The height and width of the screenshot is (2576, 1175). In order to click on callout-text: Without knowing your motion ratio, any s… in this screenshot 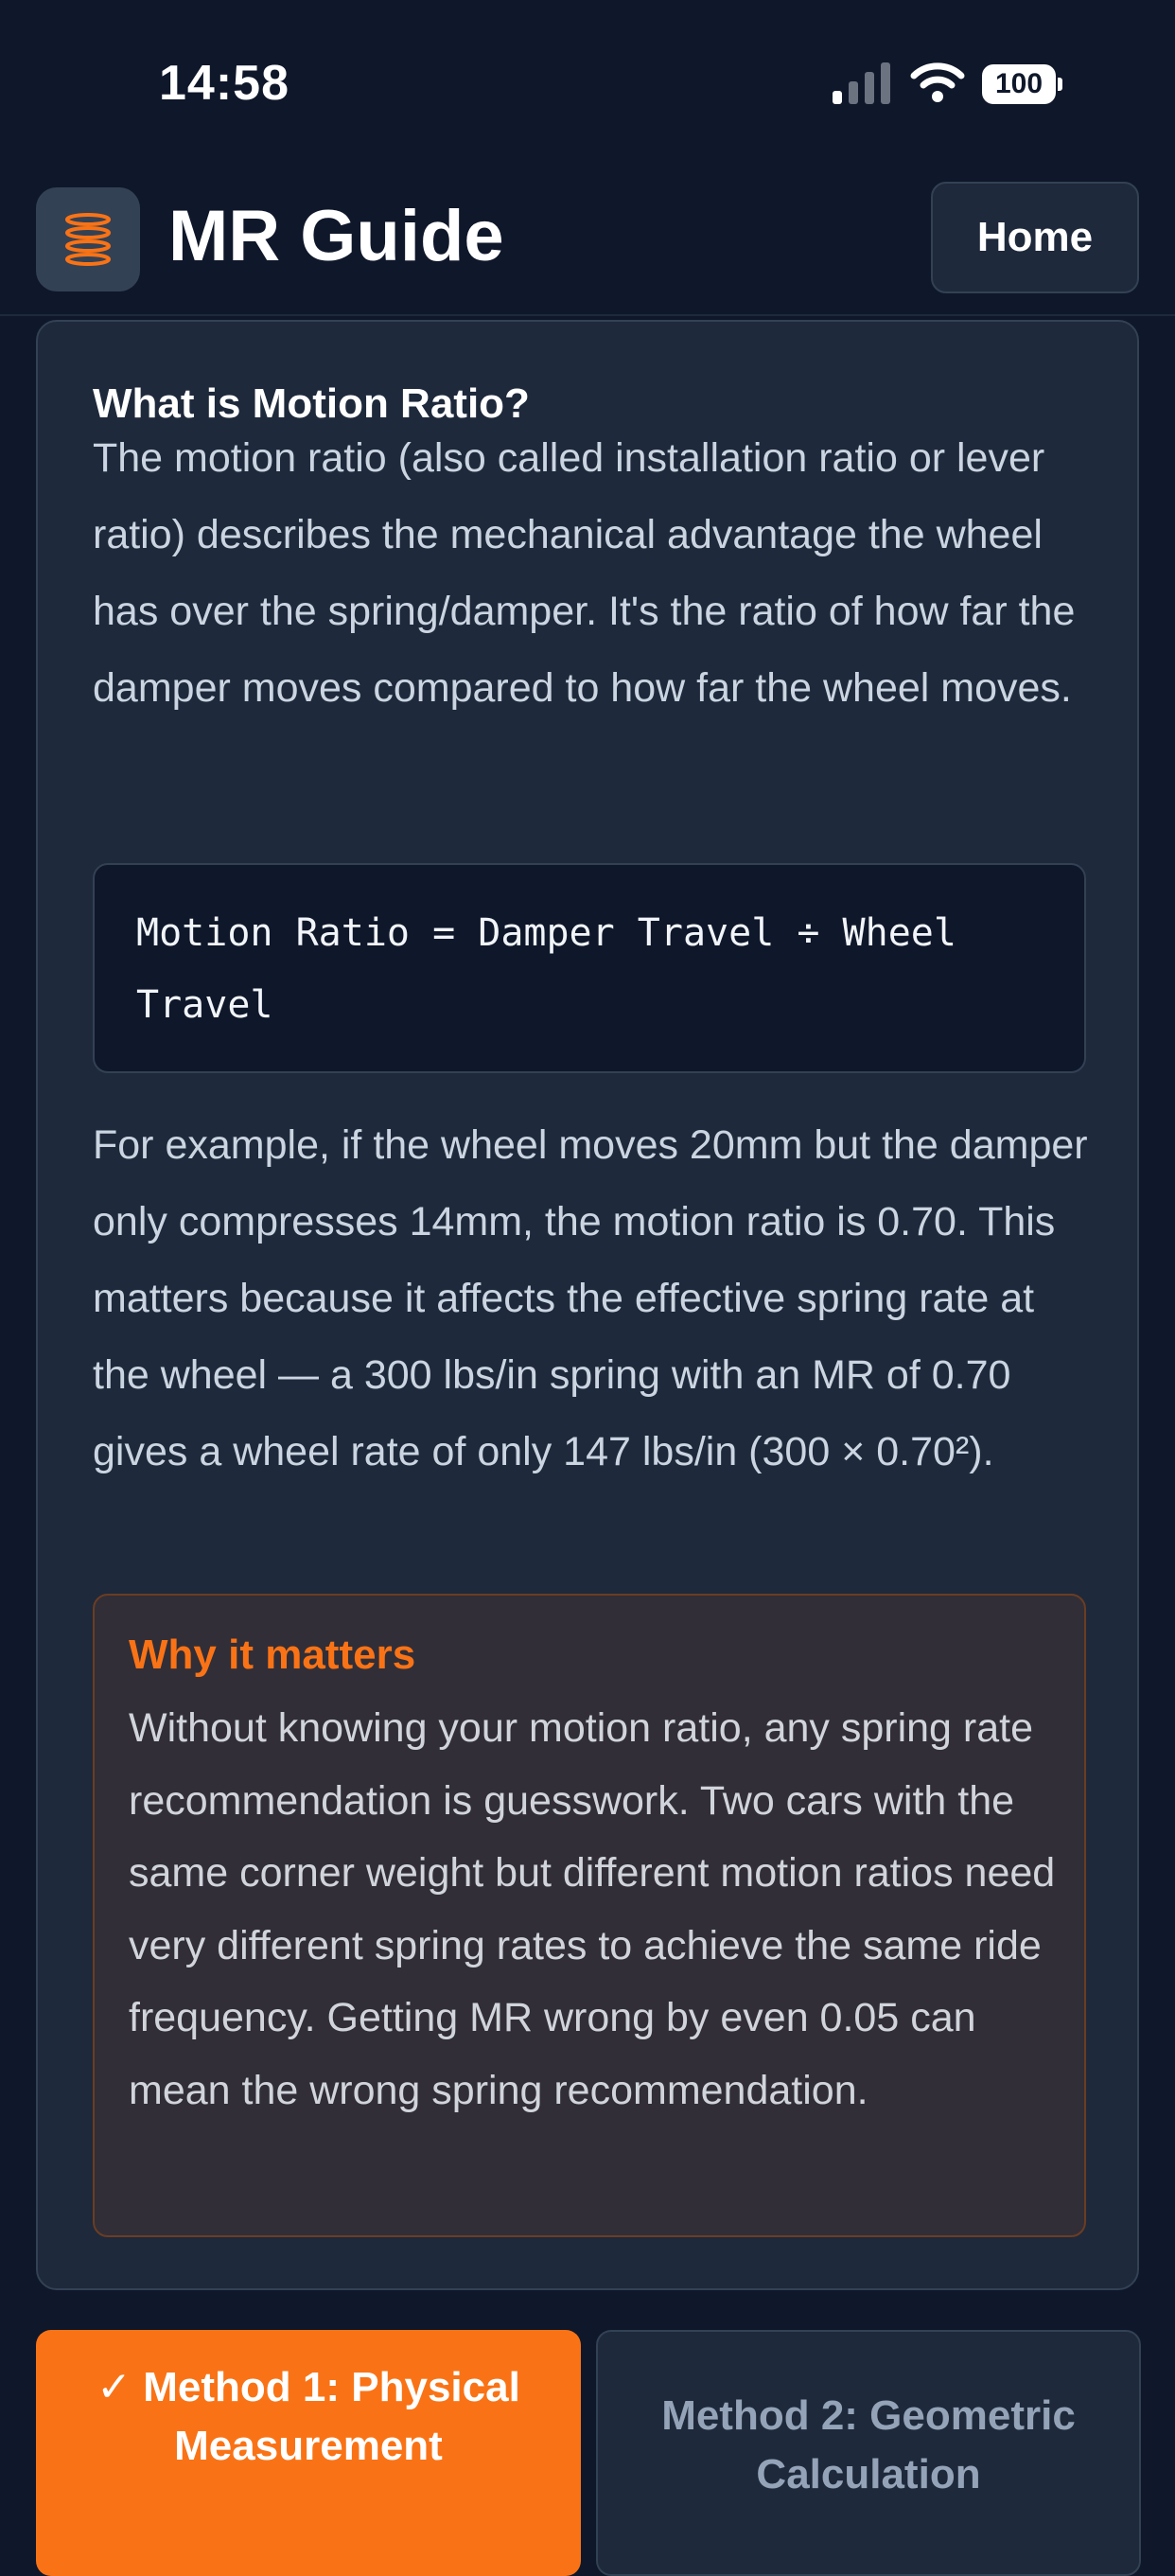, I will do `click(592, 1909)`.